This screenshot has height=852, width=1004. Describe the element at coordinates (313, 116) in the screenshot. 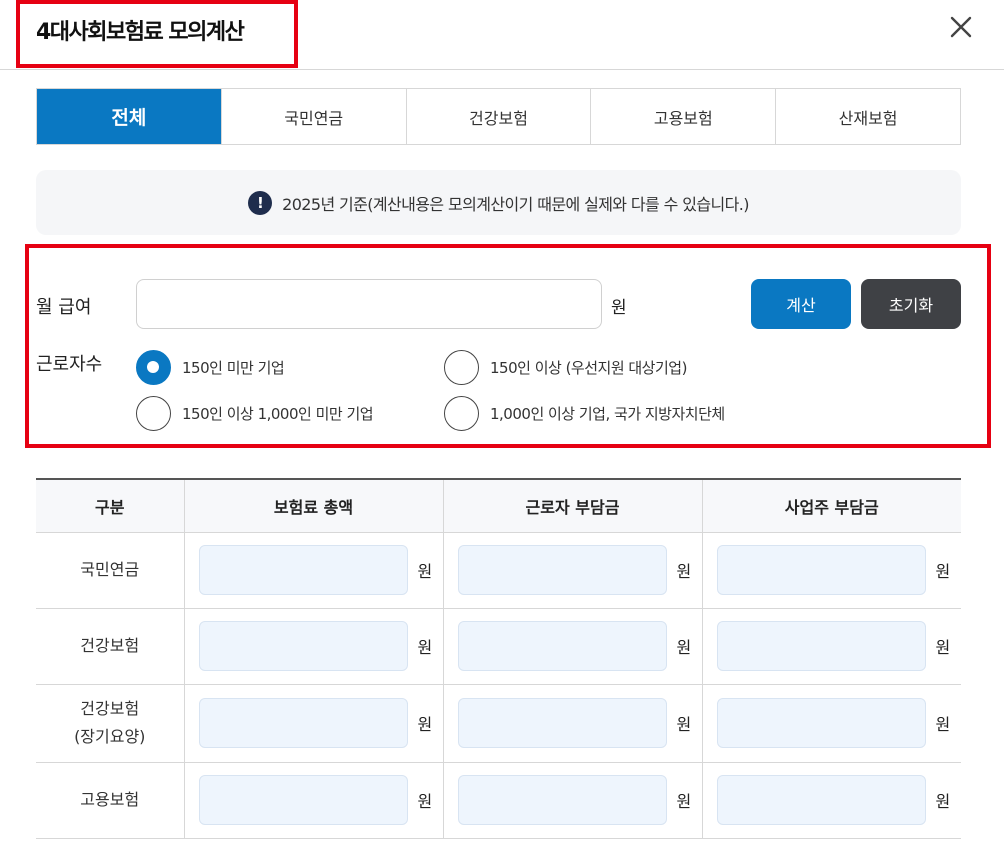

I see `tab-national-pension: 국민연금` at that location.